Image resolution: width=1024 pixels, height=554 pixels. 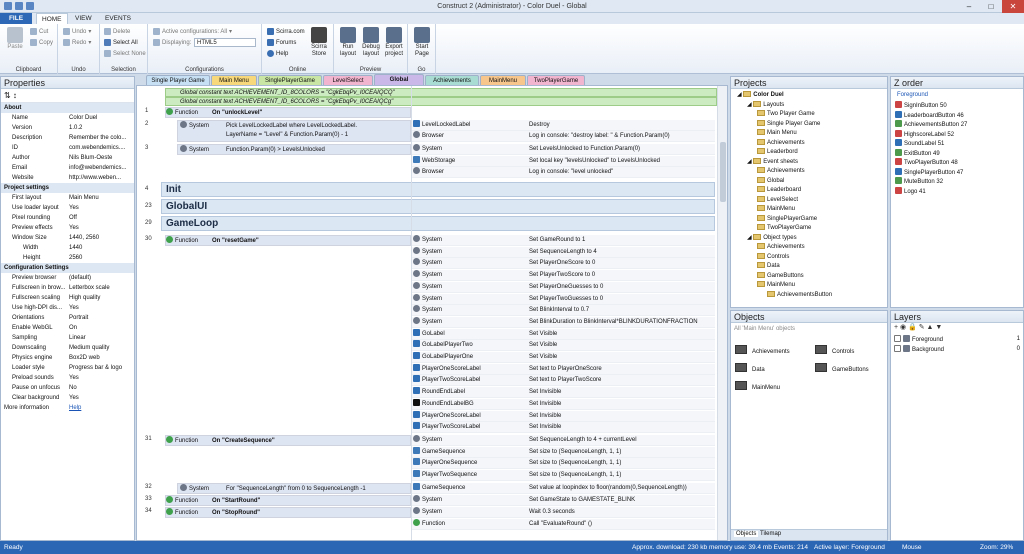 What do you see at coordinates (722, 313) in the screenshot?
I see `event-sheet-scrollbar` at bounding box center [722, 313].